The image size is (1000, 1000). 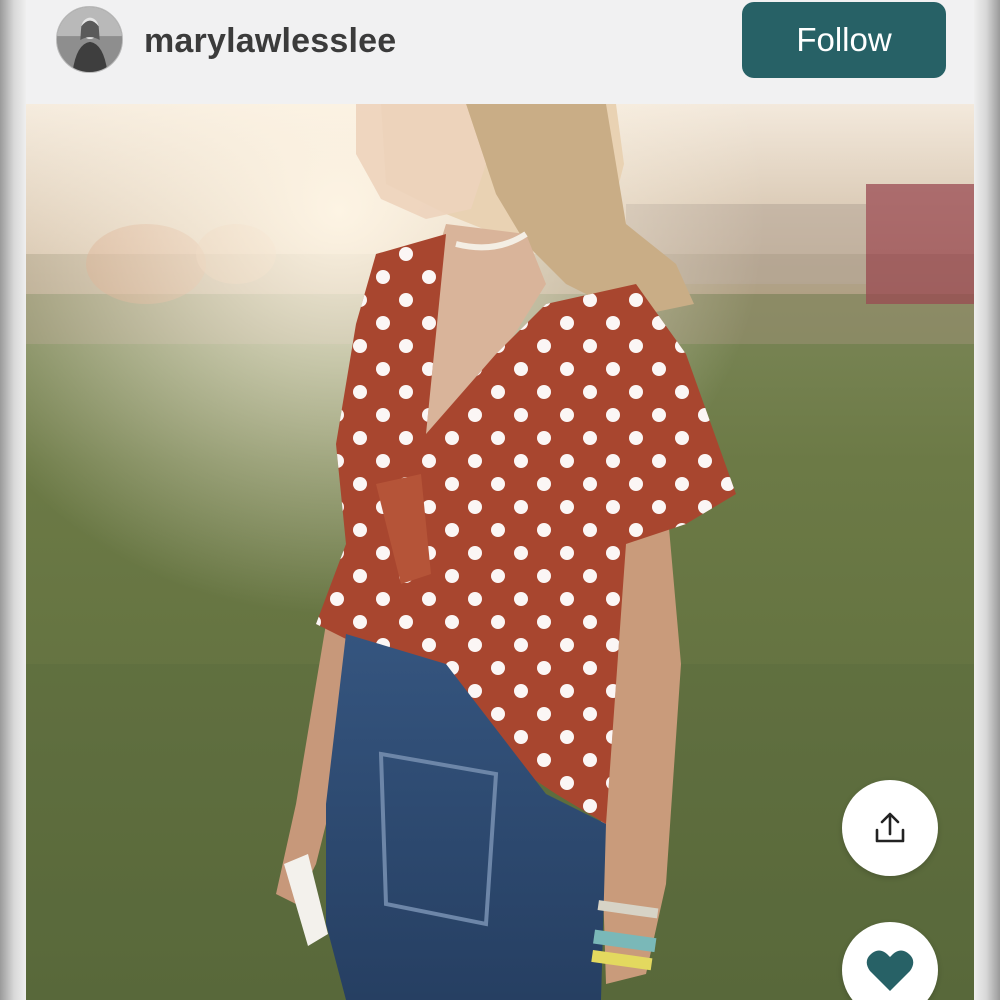 What do you see at coordinates (890, 970) in the screenshot?
I see `heart-icon` at bounding box center [890, 970].